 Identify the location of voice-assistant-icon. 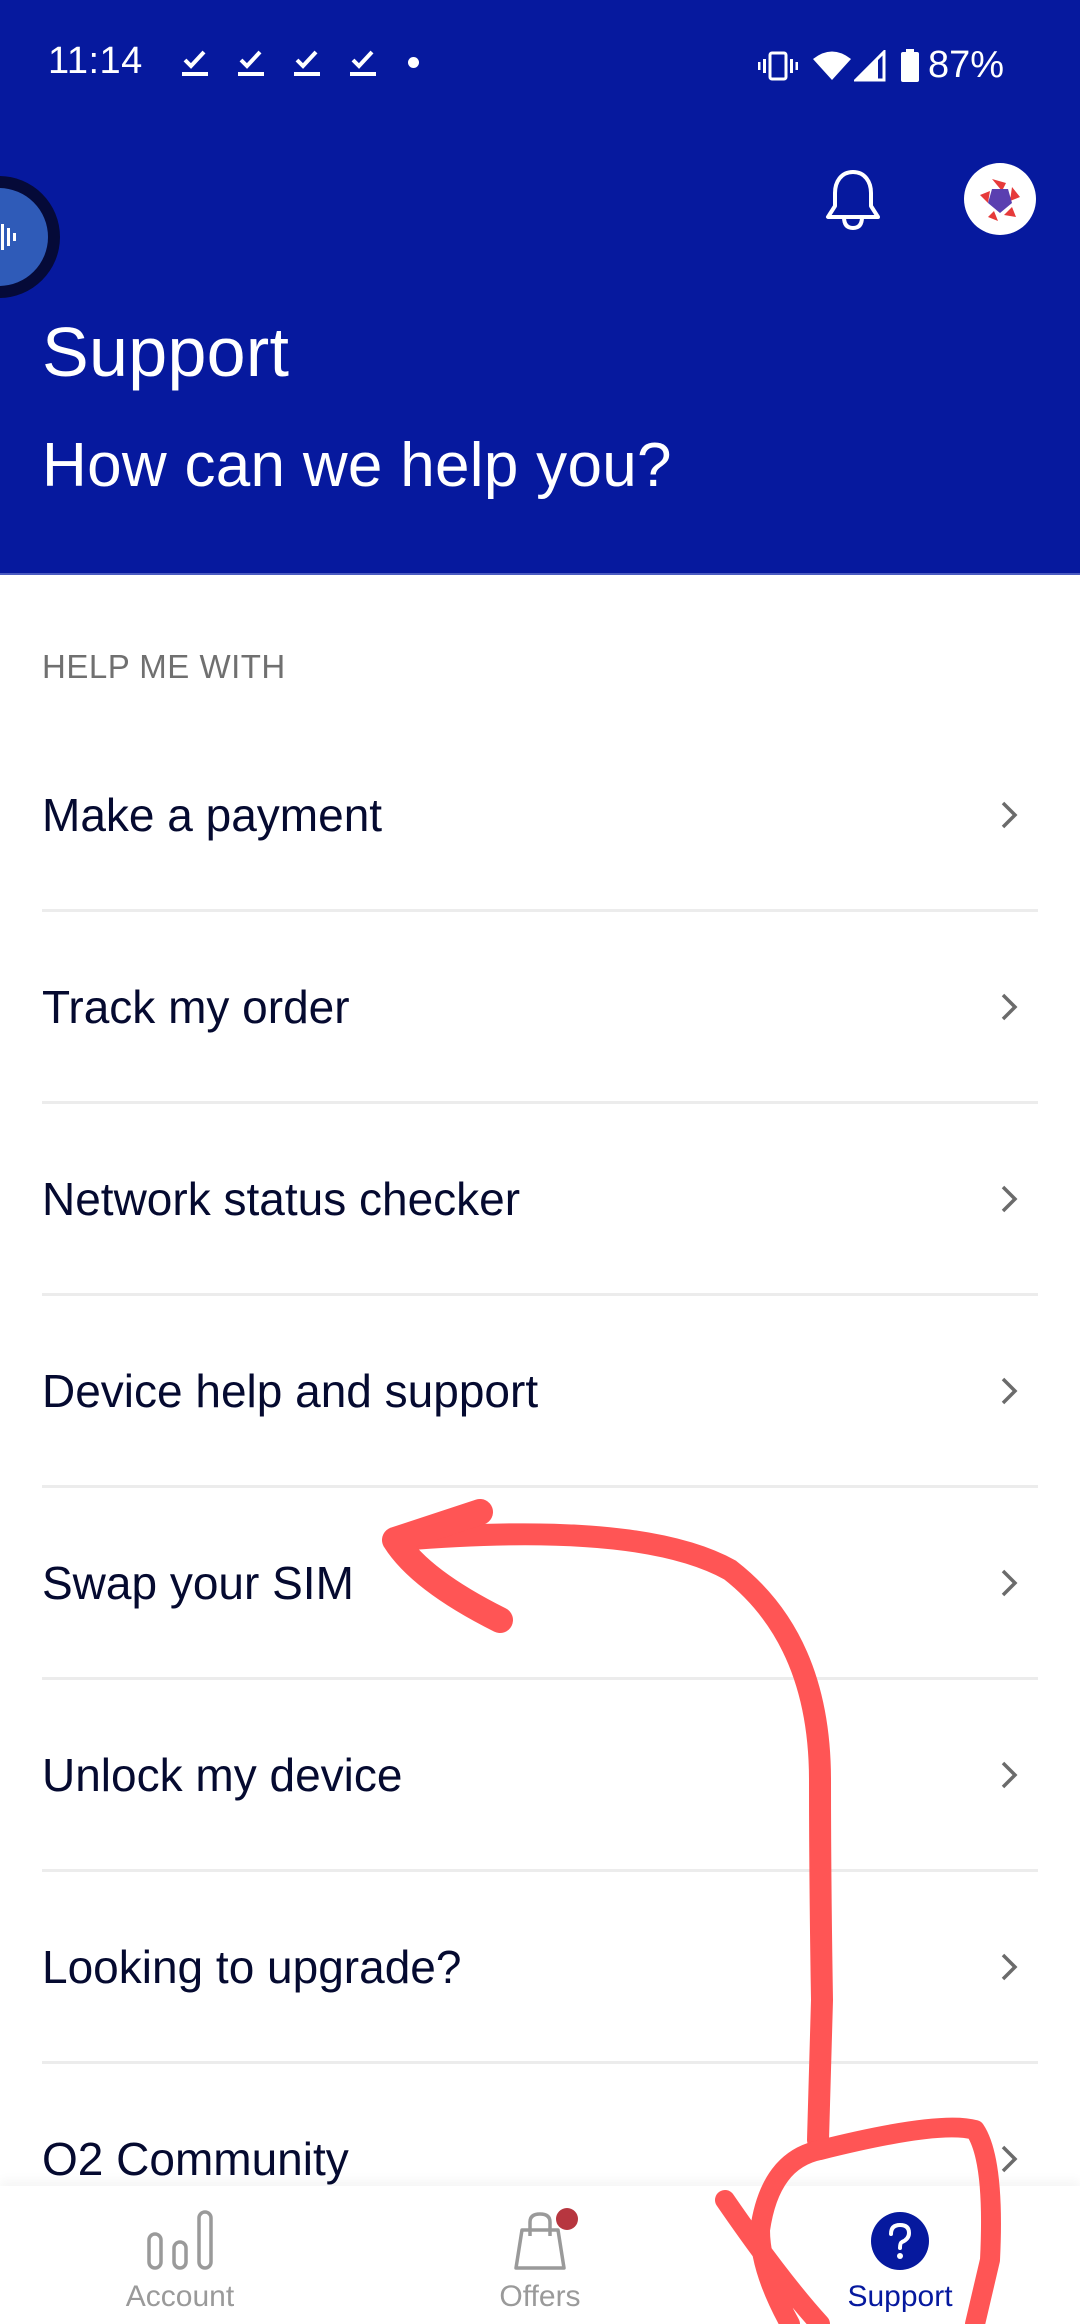
(8, 237).